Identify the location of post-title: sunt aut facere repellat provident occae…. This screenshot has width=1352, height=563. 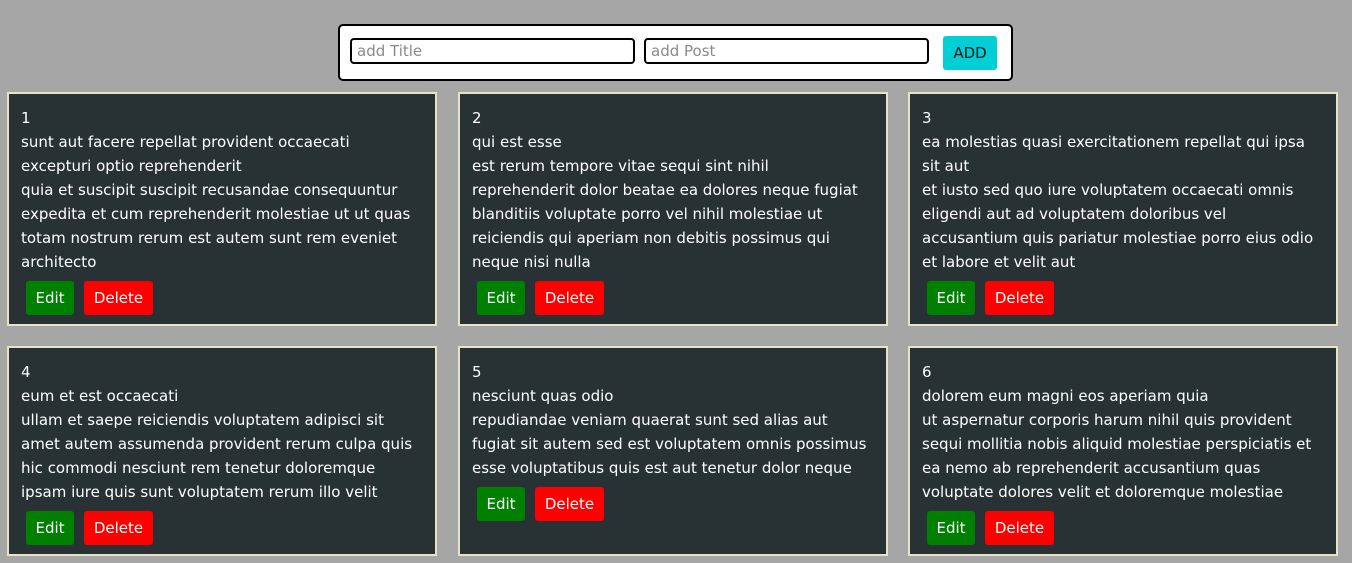
(185, 154).